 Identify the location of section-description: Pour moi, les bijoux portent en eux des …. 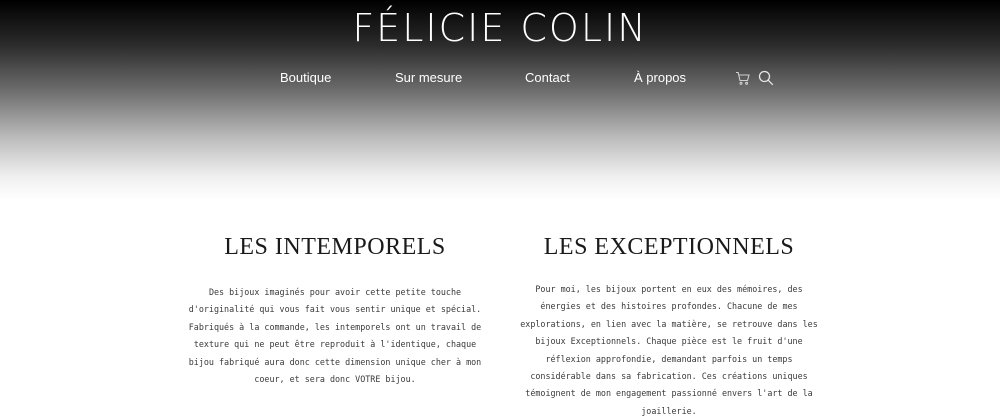
(669, 350).